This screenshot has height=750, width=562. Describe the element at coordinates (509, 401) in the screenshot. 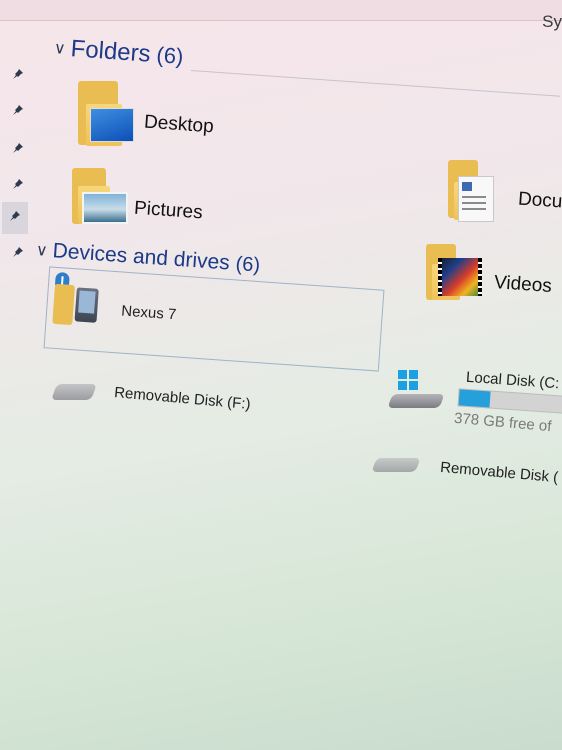

I see `disk-usage-bar` at that location.